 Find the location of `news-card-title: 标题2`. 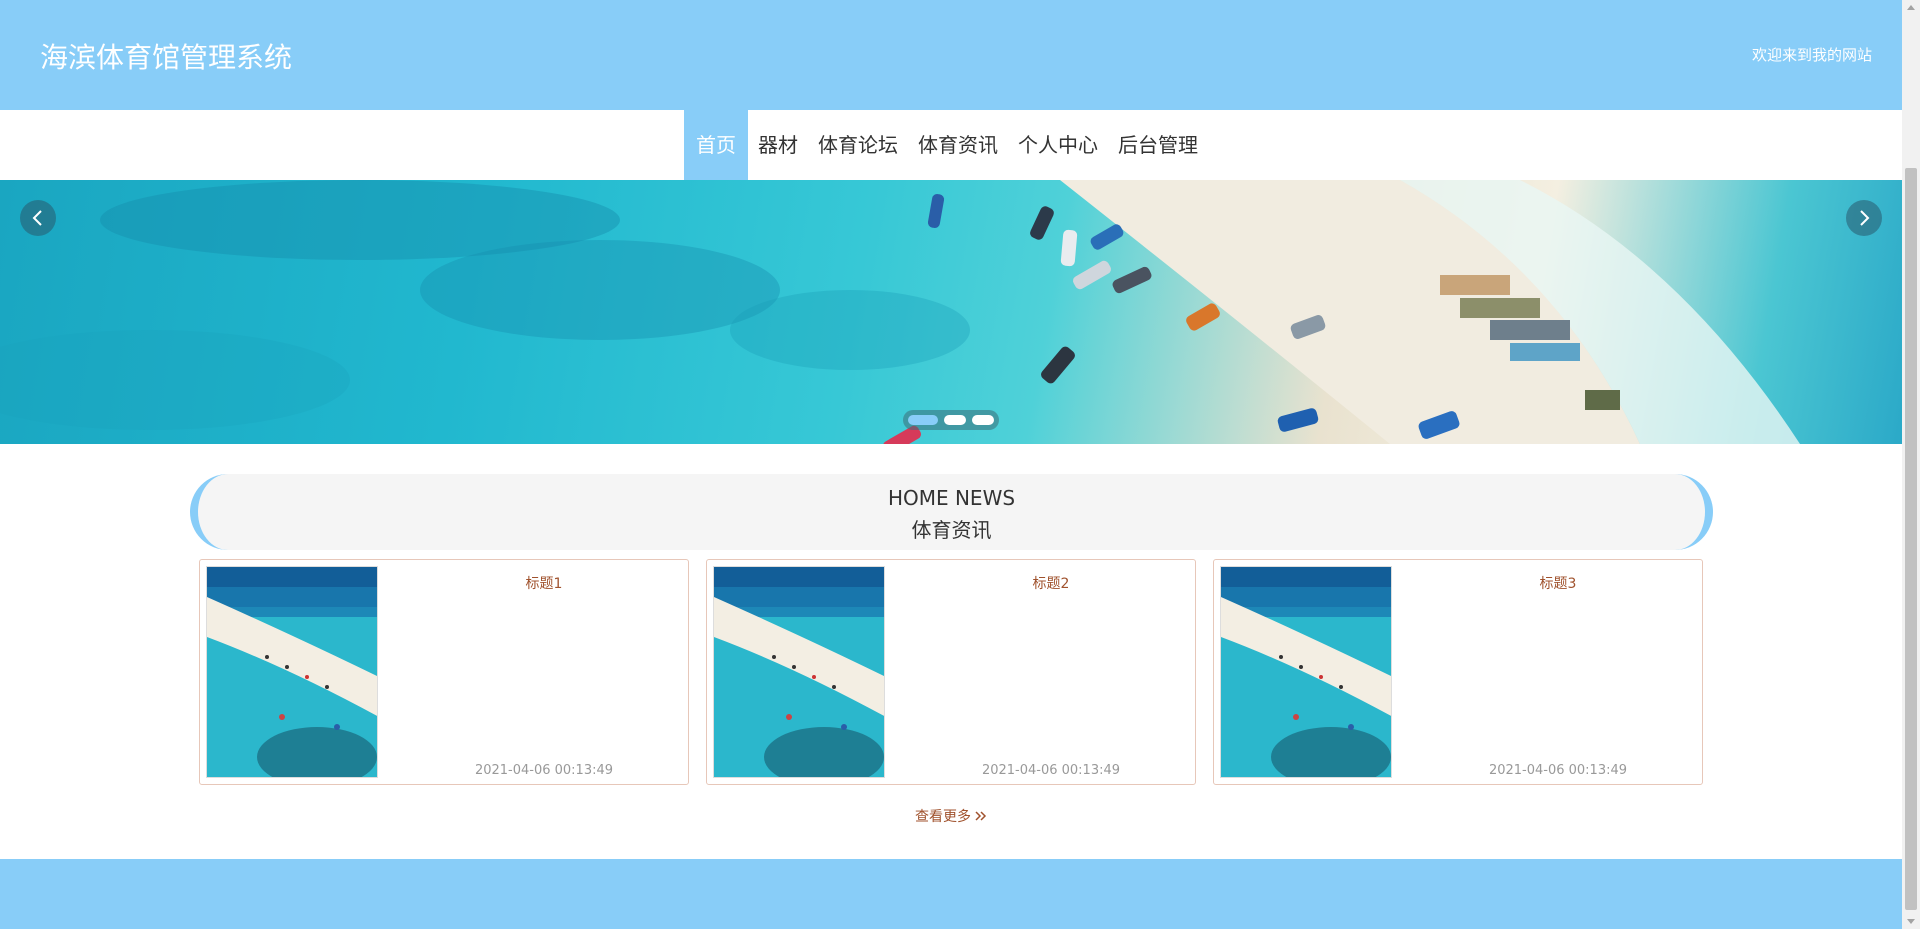

news-card-title: 标题2 is located at coordinates (1051, 583).